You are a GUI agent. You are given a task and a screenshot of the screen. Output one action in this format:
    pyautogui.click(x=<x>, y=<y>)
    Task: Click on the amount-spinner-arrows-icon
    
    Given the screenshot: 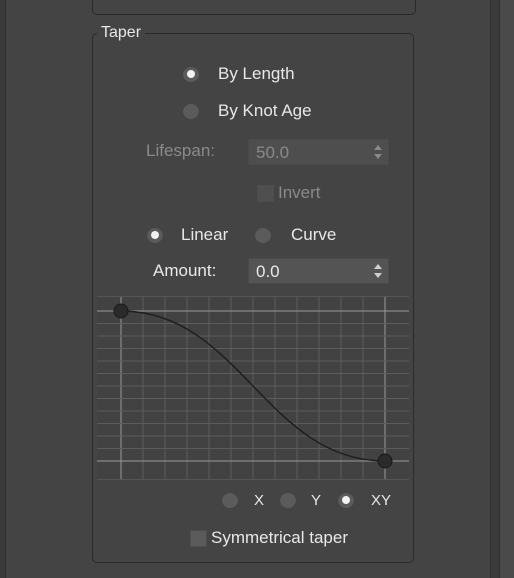 What is the action you would take?
    pyautogui.click(x=378, y=271)
    